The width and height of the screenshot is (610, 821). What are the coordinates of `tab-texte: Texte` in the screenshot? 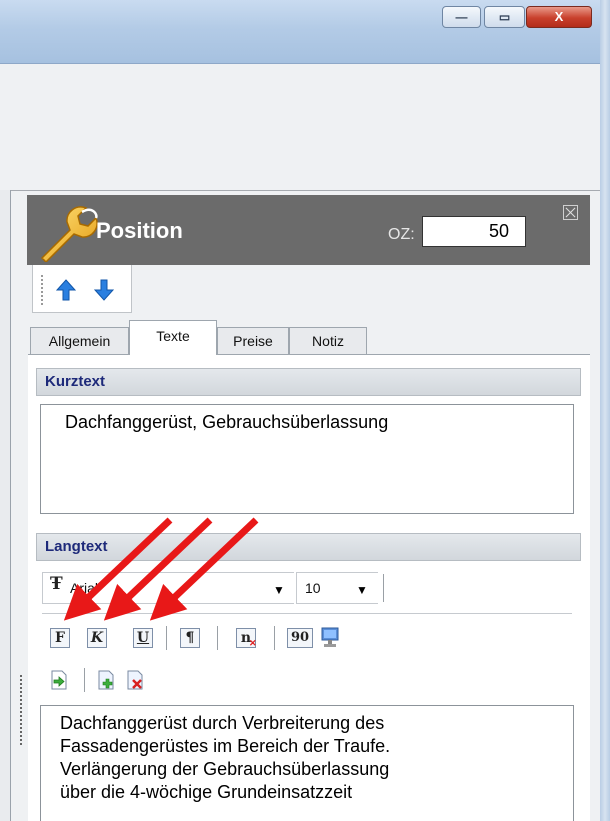 It's located at (173, 337).